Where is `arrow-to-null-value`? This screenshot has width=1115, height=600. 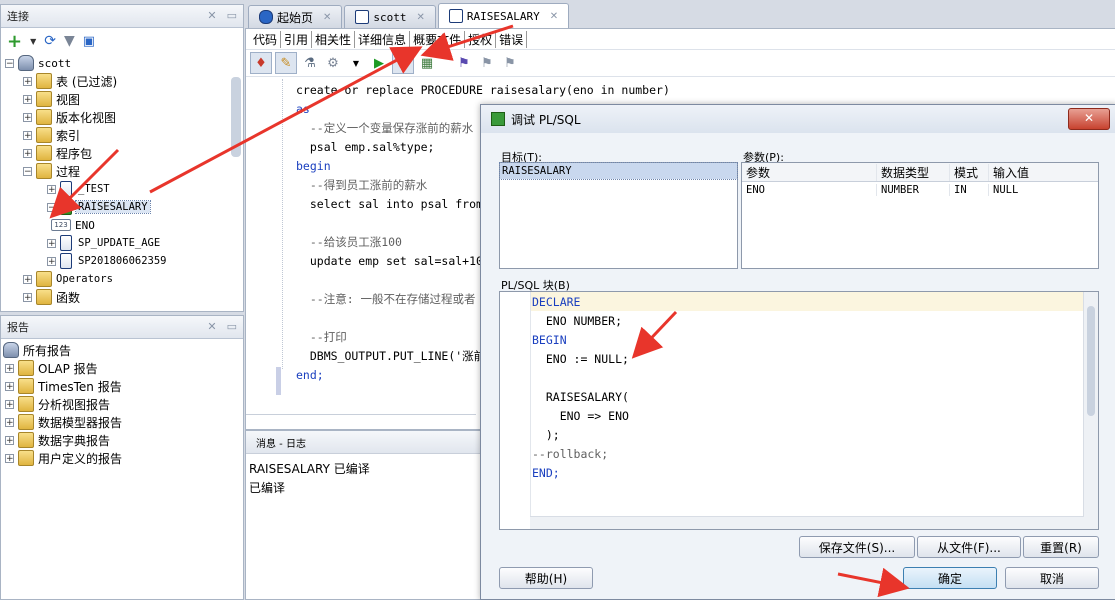
arrow-to-null-value is located at coordinates (654, 334).